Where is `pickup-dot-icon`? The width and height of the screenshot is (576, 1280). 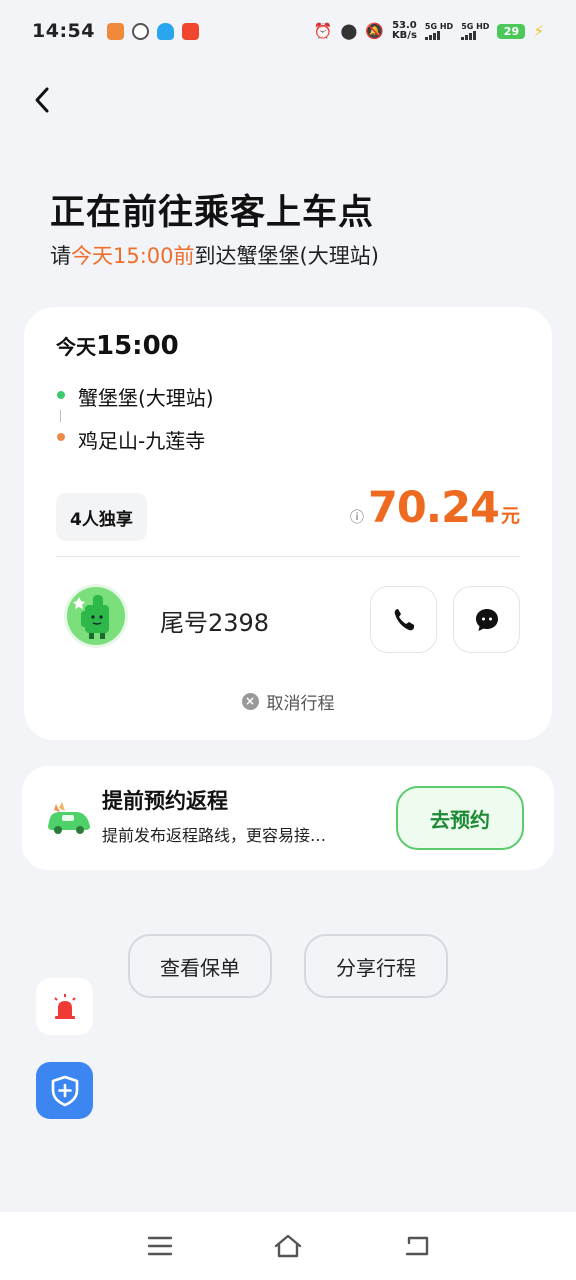 pickup-dot-icon is located at coordinates (61, 395).